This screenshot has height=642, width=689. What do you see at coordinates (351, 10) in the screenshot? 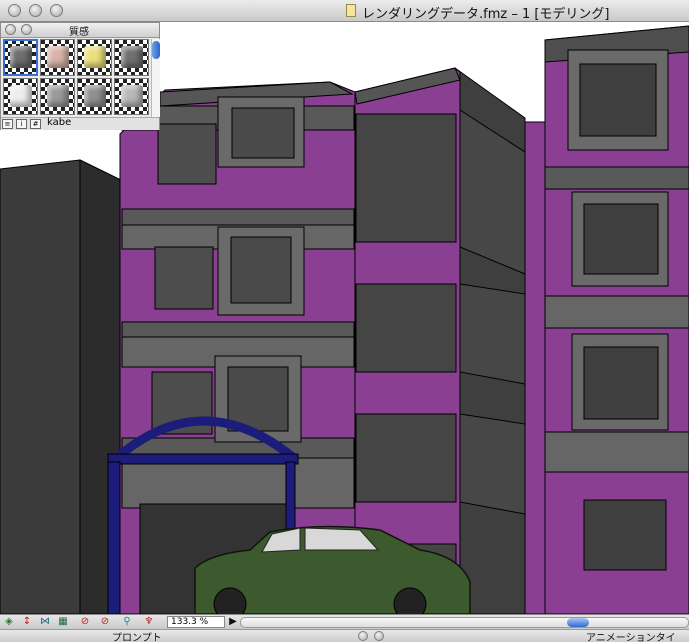
I see `document-icon` at bounding box center [351, 10].